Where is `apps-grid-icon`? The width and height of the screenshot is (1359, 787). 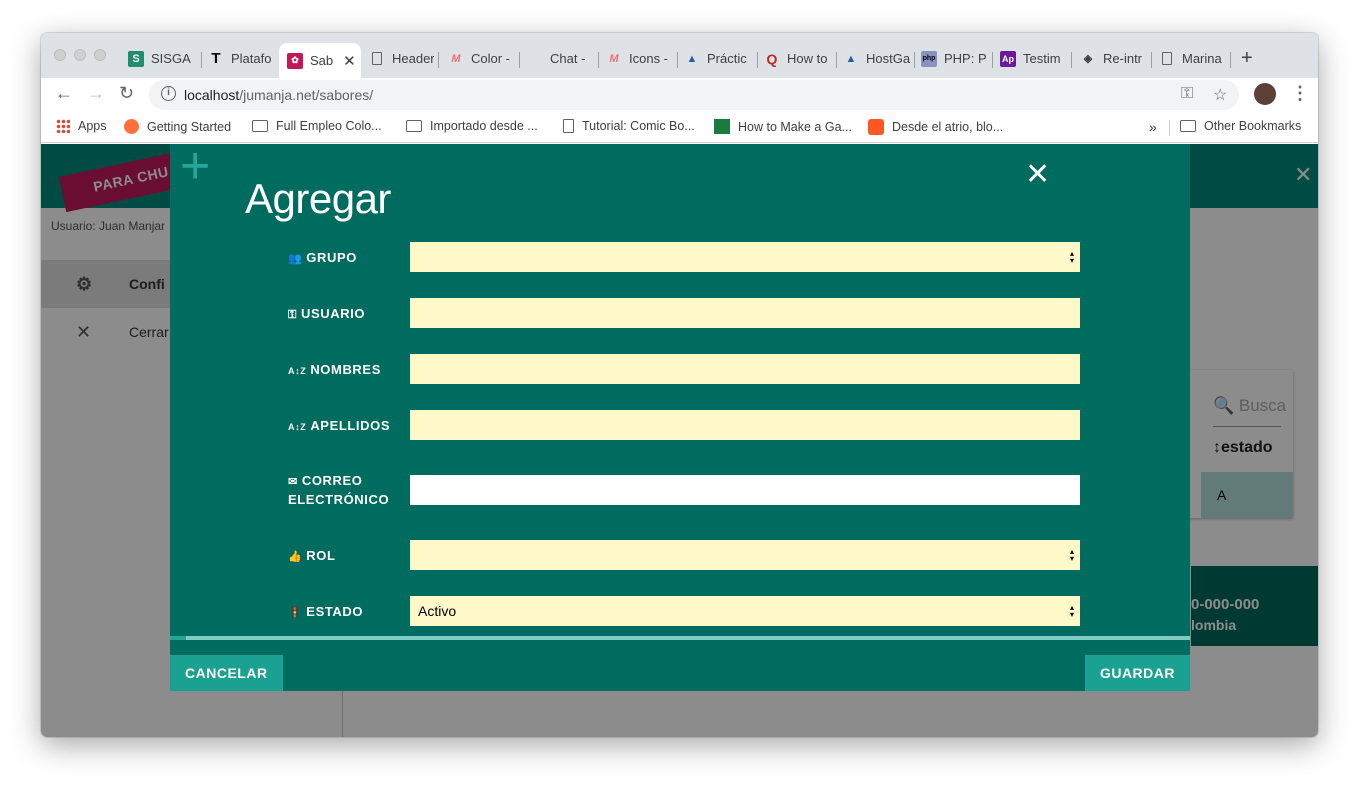
apps-grid-icon is located at coordinates (63, 126).